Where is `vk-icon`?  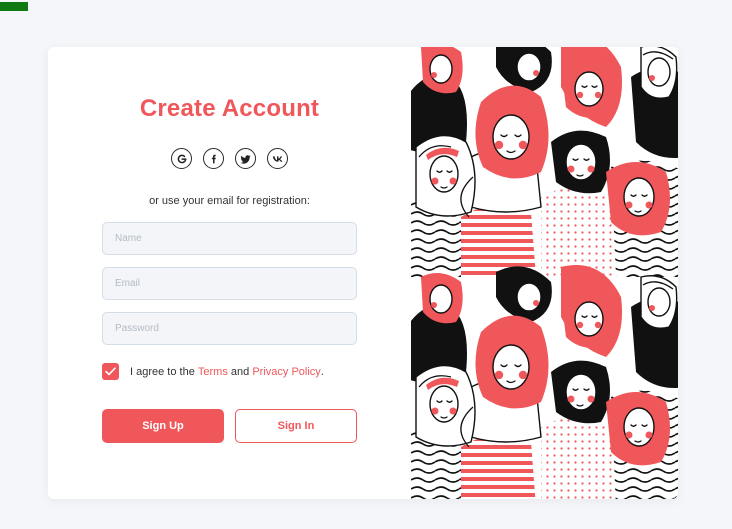 vk-icon is located at coordinates (277, 158).